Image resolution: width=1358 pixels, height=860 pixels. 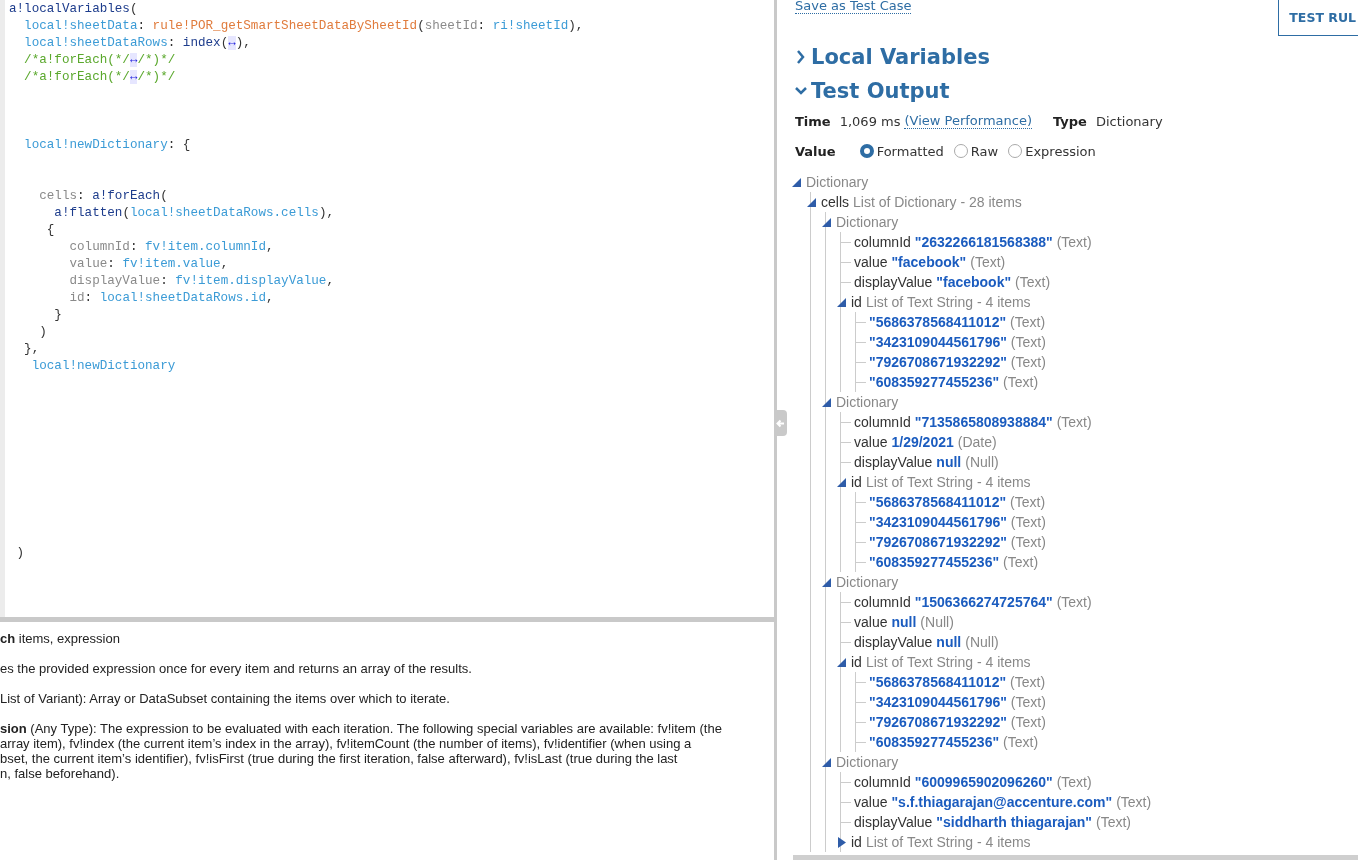 What do you see at coordinates (149, 264) in the screenshot?
I see `code-line: value: fv!item.value,` at bounding box center [149, 264].